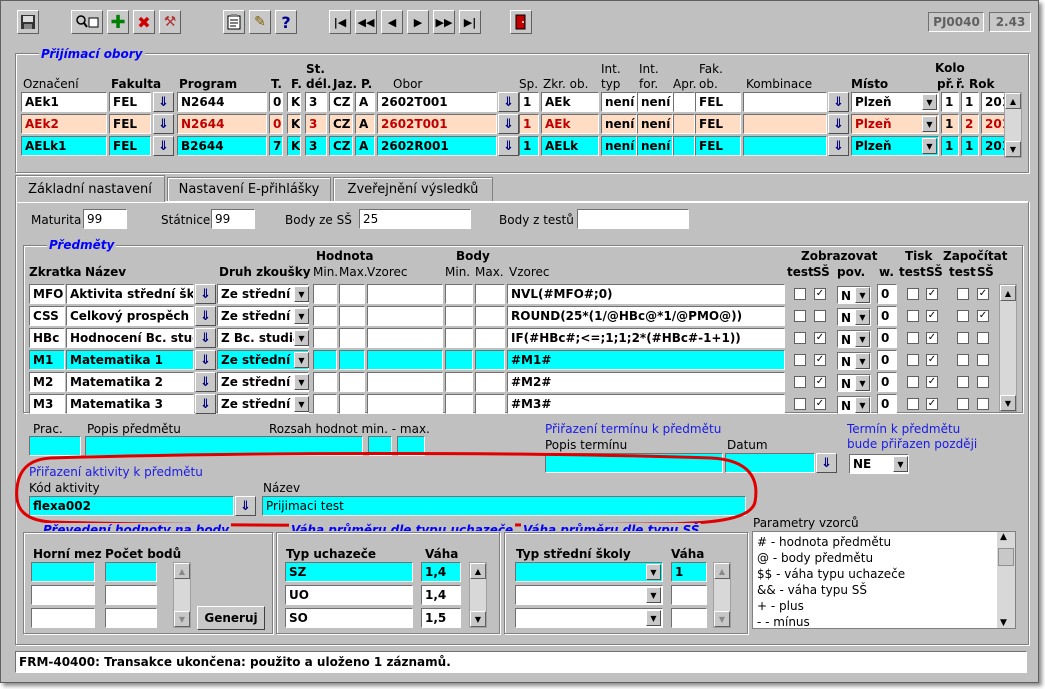 The image size is (1045, 689). What do you see at coordinates (130, 102) in the screenshot?
I see `obor-fakulta-field: FEL` at bounding box center [130, 102].